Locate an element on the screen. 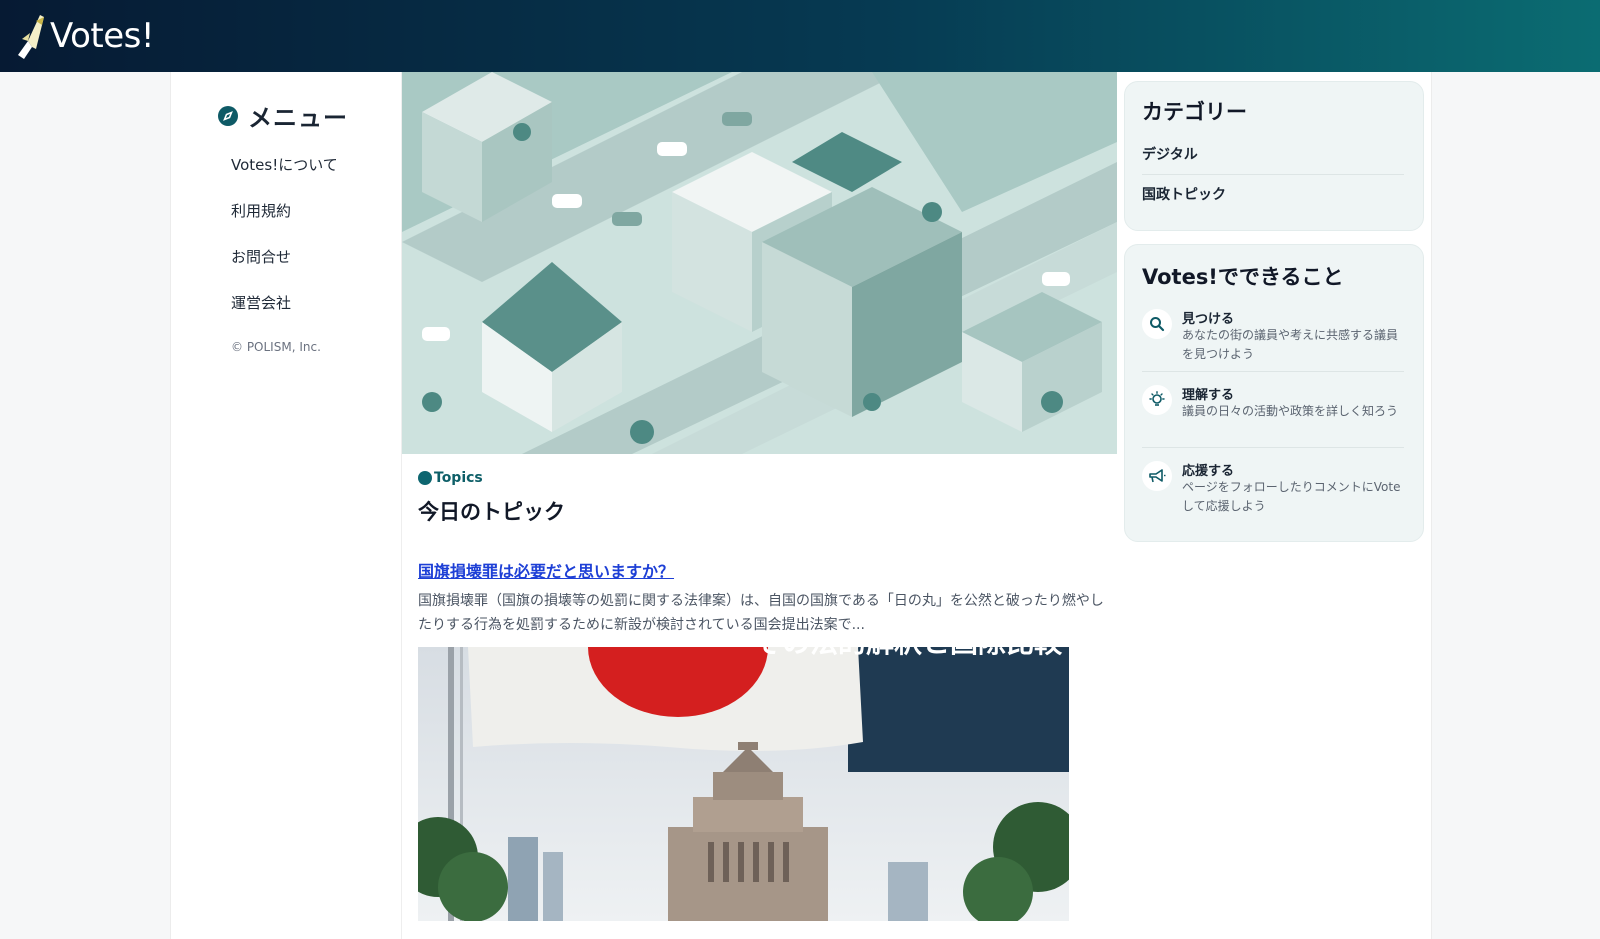 This screenshot has height=939, width=1600. category-item-national-politics: 国政トピック is located at coordinates (1273, 194).